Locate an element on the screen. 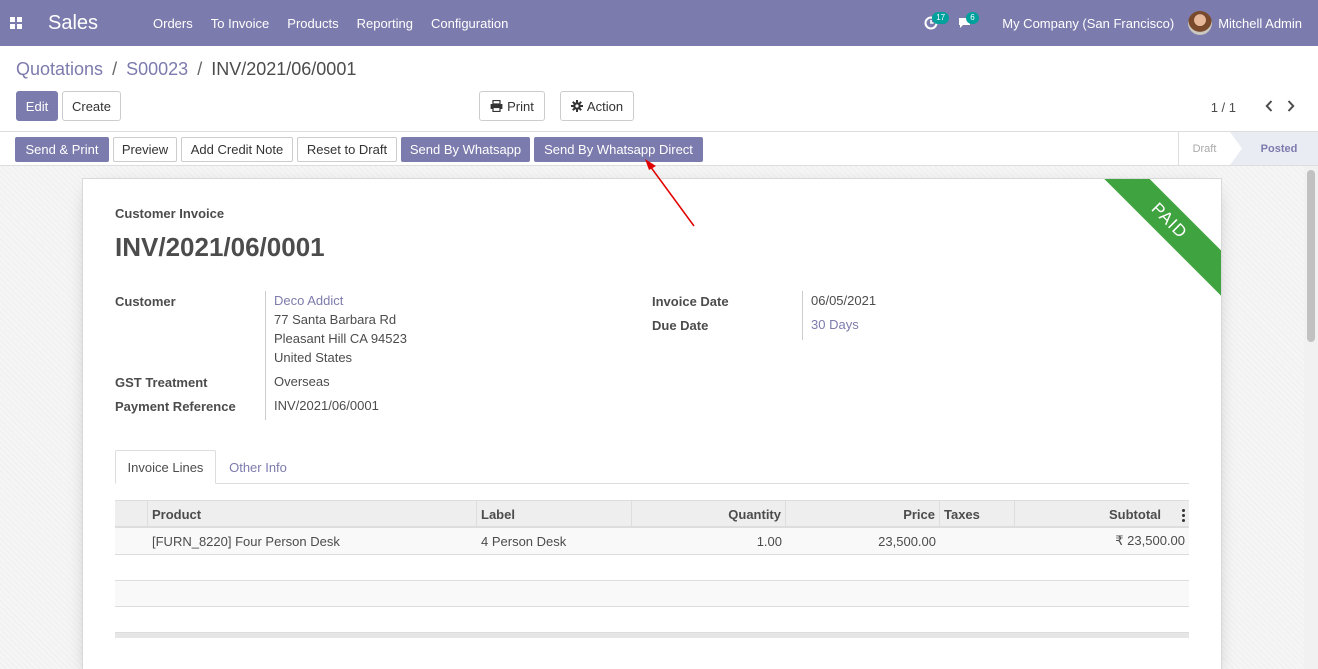  company-switcher: My Company (San Francisco) is located at coordinates (1088, 23).